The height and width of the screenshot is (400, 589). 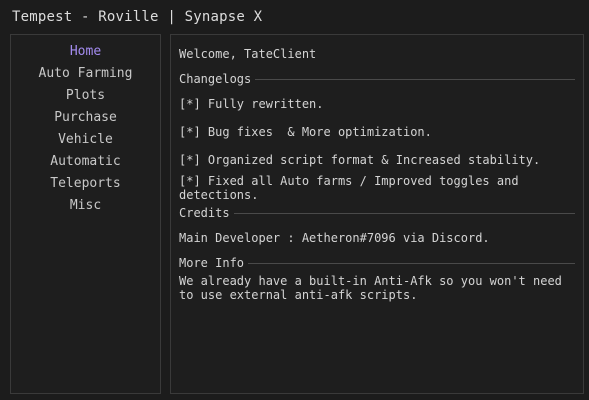 What do you see at coordinates (251, 104) in the screenshot?
I see `changelog-entry: [*] Fully rewritten.` at bounding box center [251, 104].